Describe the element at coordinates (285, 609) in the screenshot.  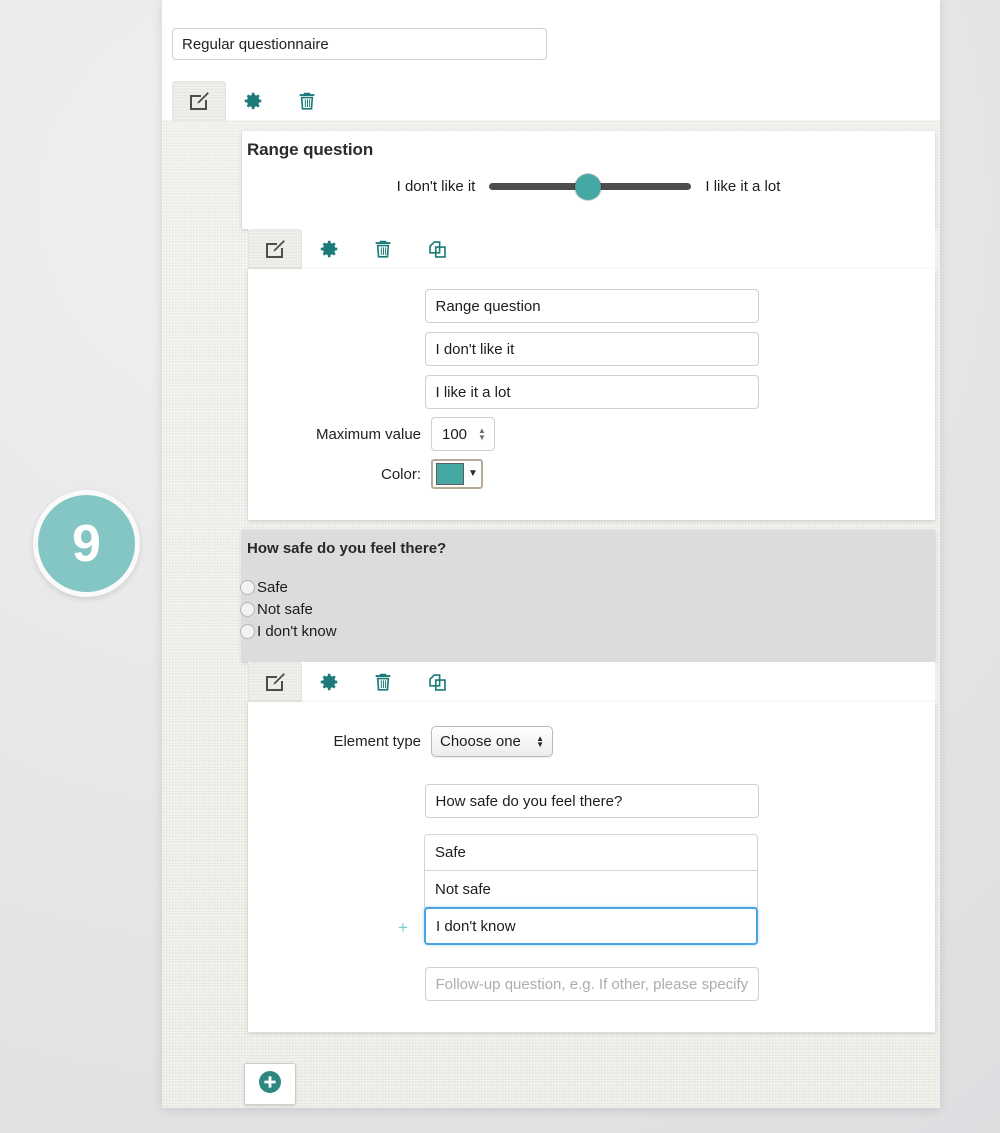
I see `radio-option-label: Not safe` at that location.